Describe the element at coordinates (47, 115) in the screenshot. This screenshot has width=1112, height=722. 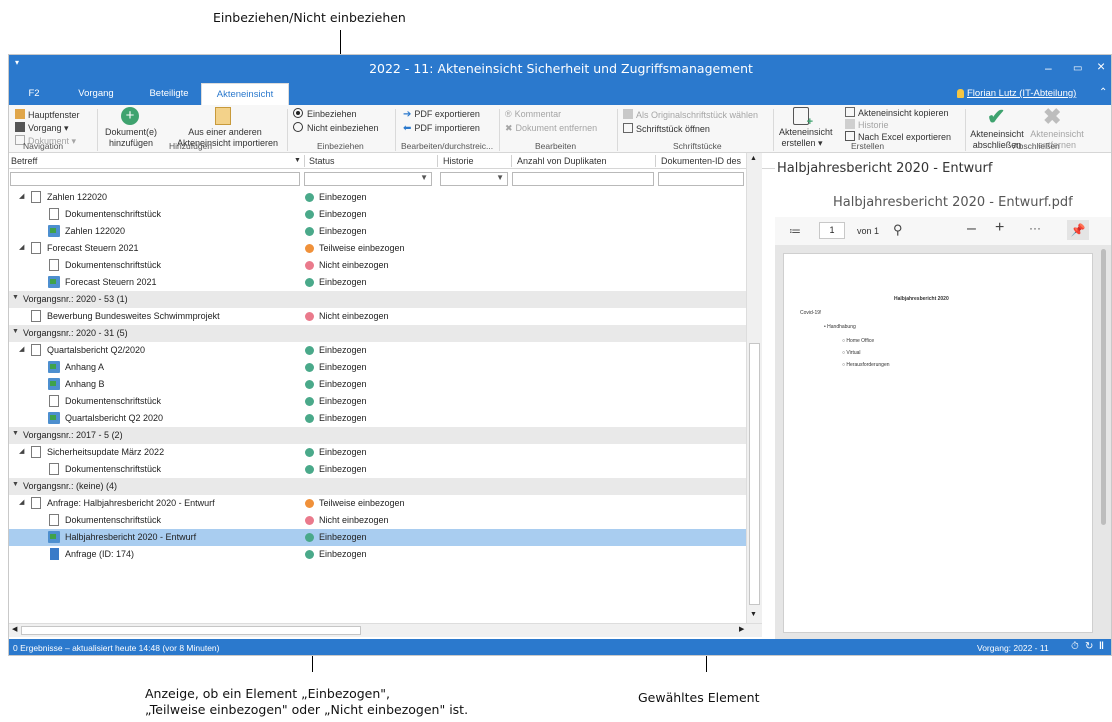
I see `hauptfenster-button: Hauptfenster` at that location.